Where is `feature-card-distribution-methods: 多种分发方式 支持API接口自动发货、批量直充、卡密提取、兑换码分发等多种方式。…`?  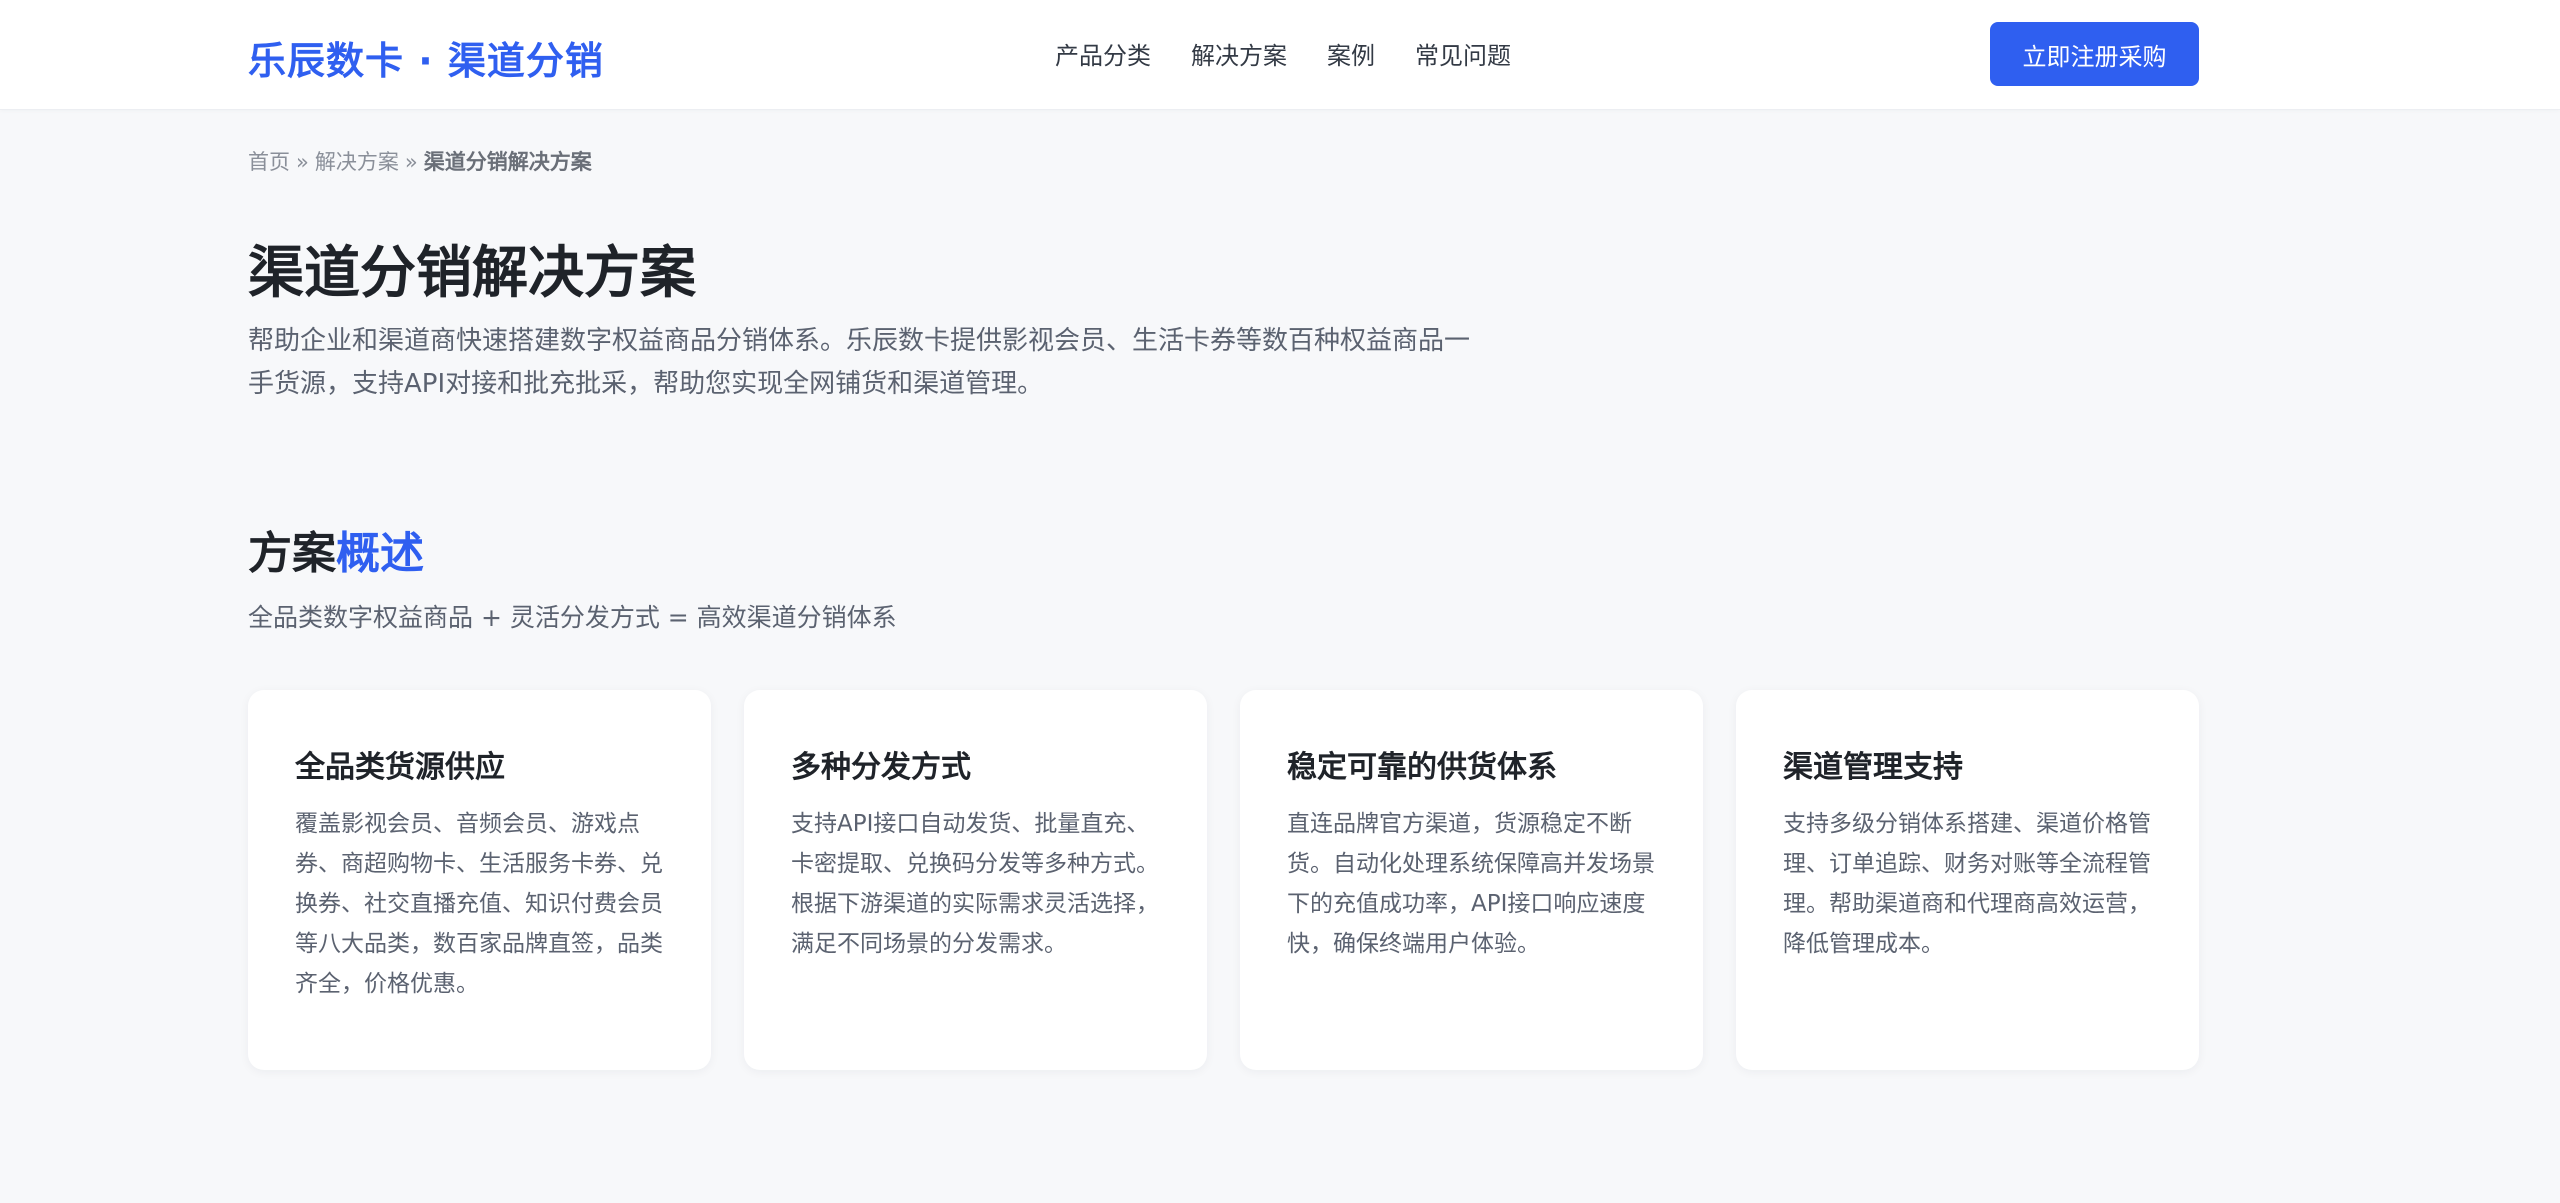
feature-card-distribution-methods: 多种分发方式 支持API接口自动发货、批量直充、卡密提取、兑换码分发等多种方式。… is located at coordinates (975, 880).